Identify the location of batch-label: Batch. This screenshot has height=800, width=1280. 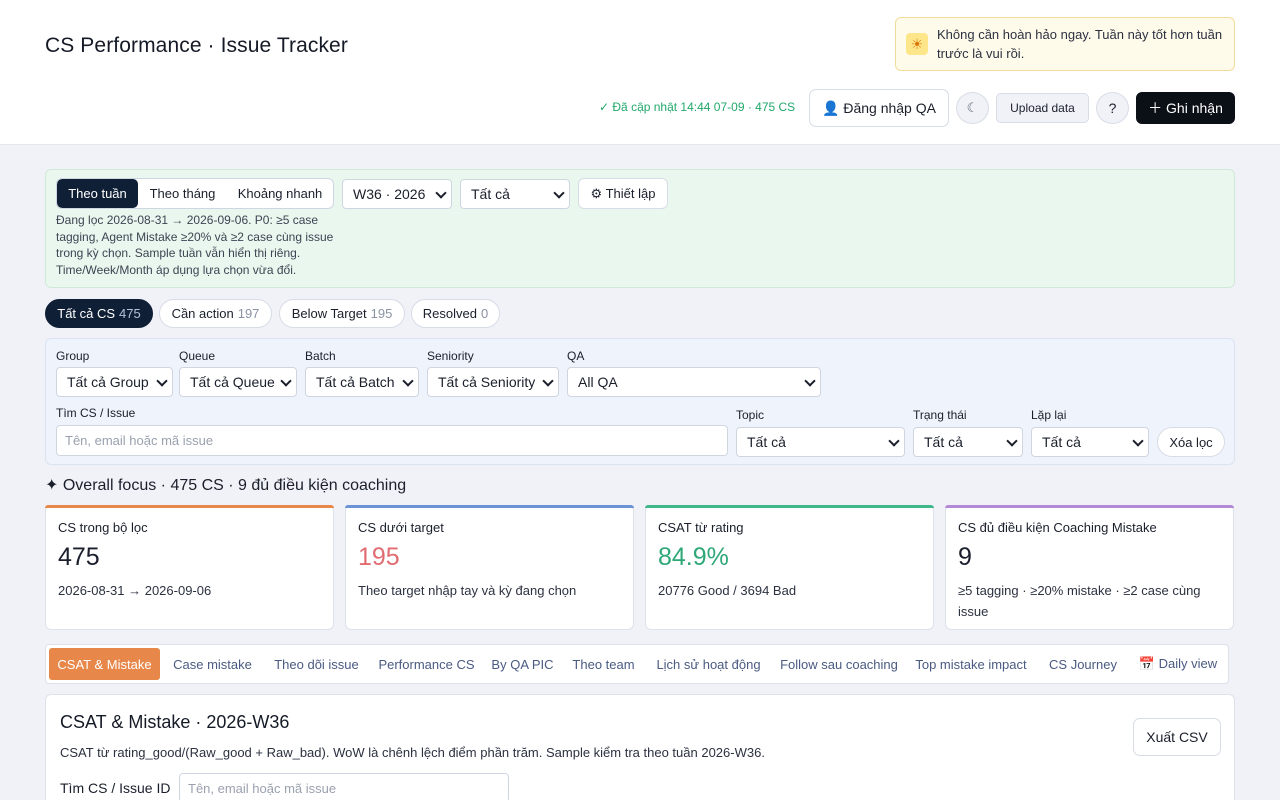
(320, 356).